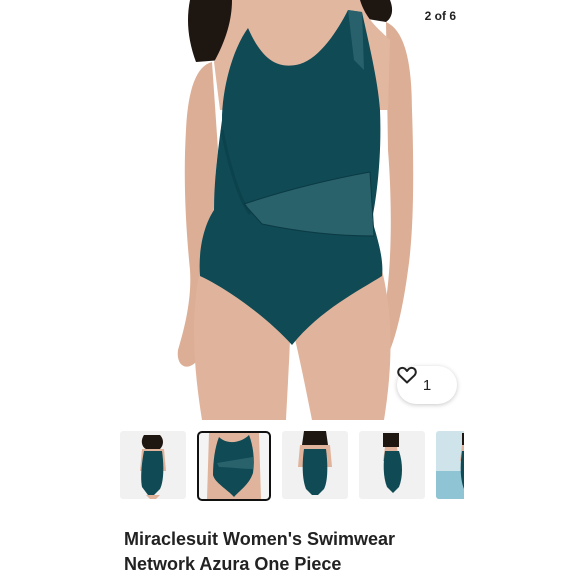  Describe the element at coordinates (407, 375) in the screenshot. I see `heart-icon` at that location.